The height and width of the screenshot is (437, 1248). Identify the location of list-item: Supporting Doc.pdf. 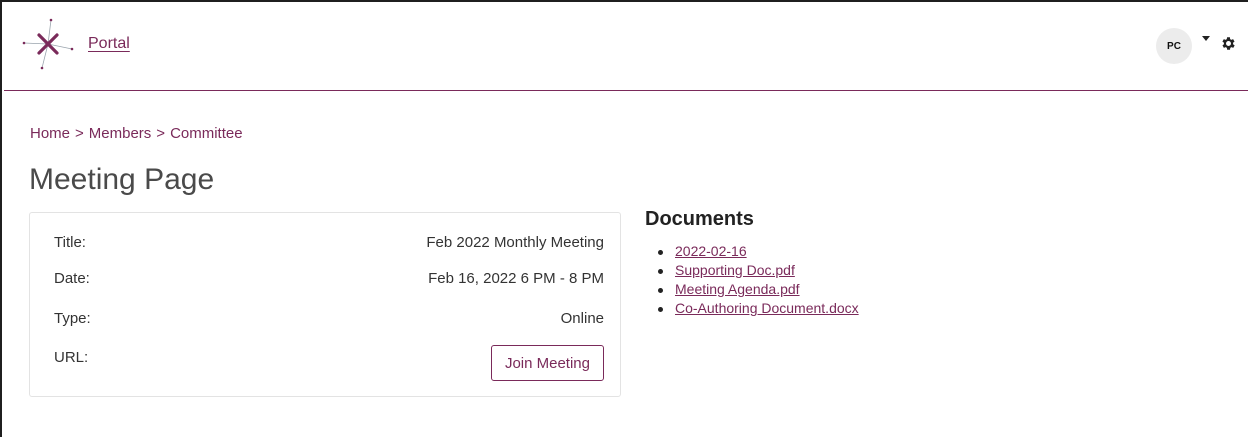
(758, 270).